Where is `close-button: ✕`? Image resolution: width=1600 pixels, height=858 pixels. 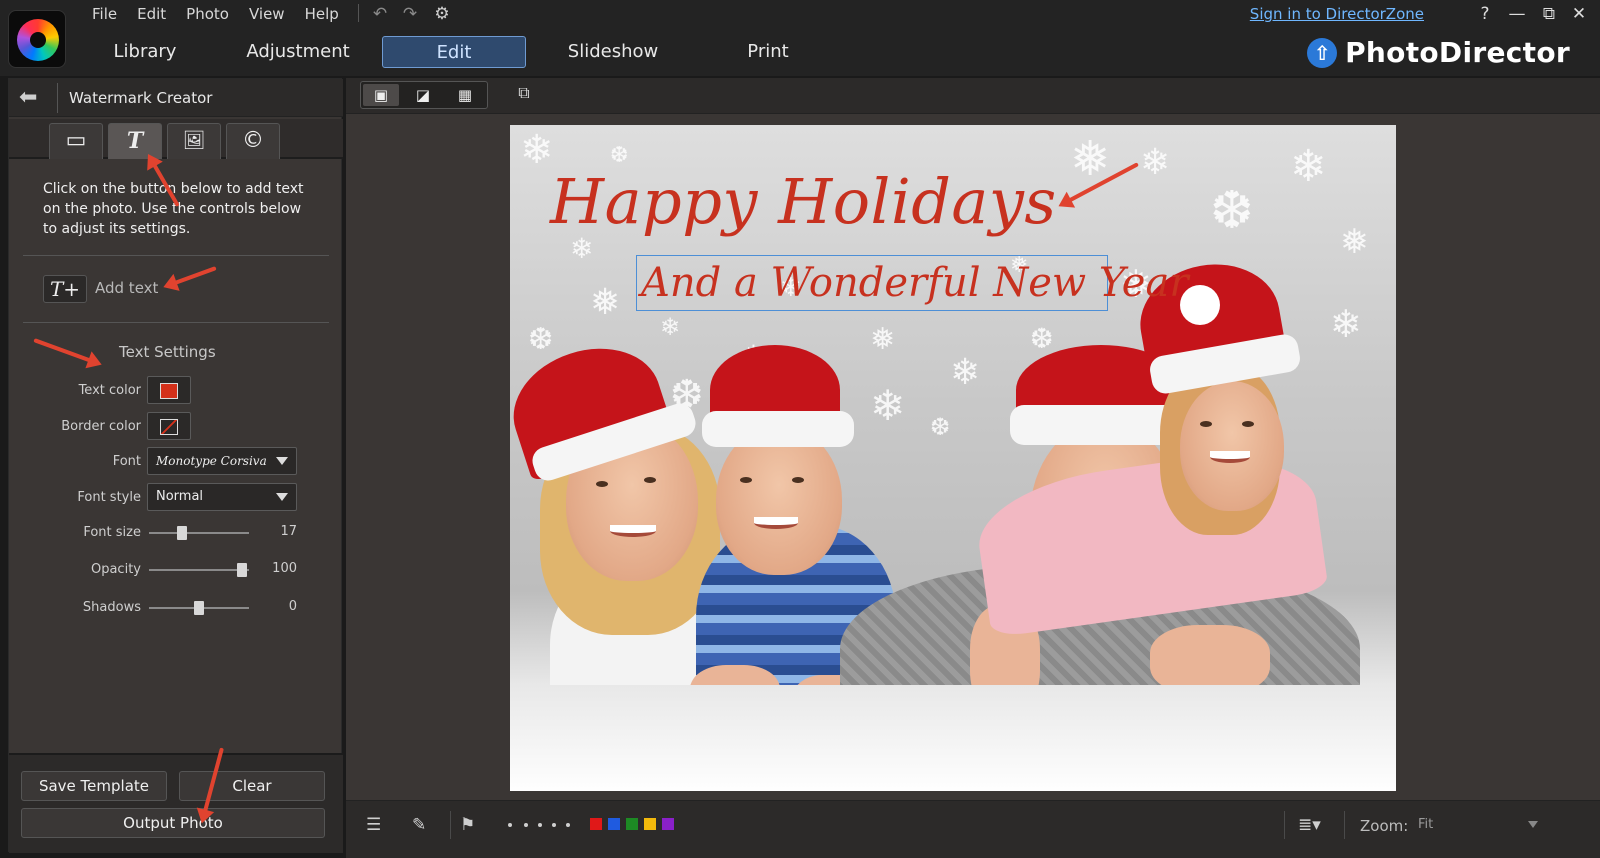 close-button: ✕ is located at coordinates (1579, 14).